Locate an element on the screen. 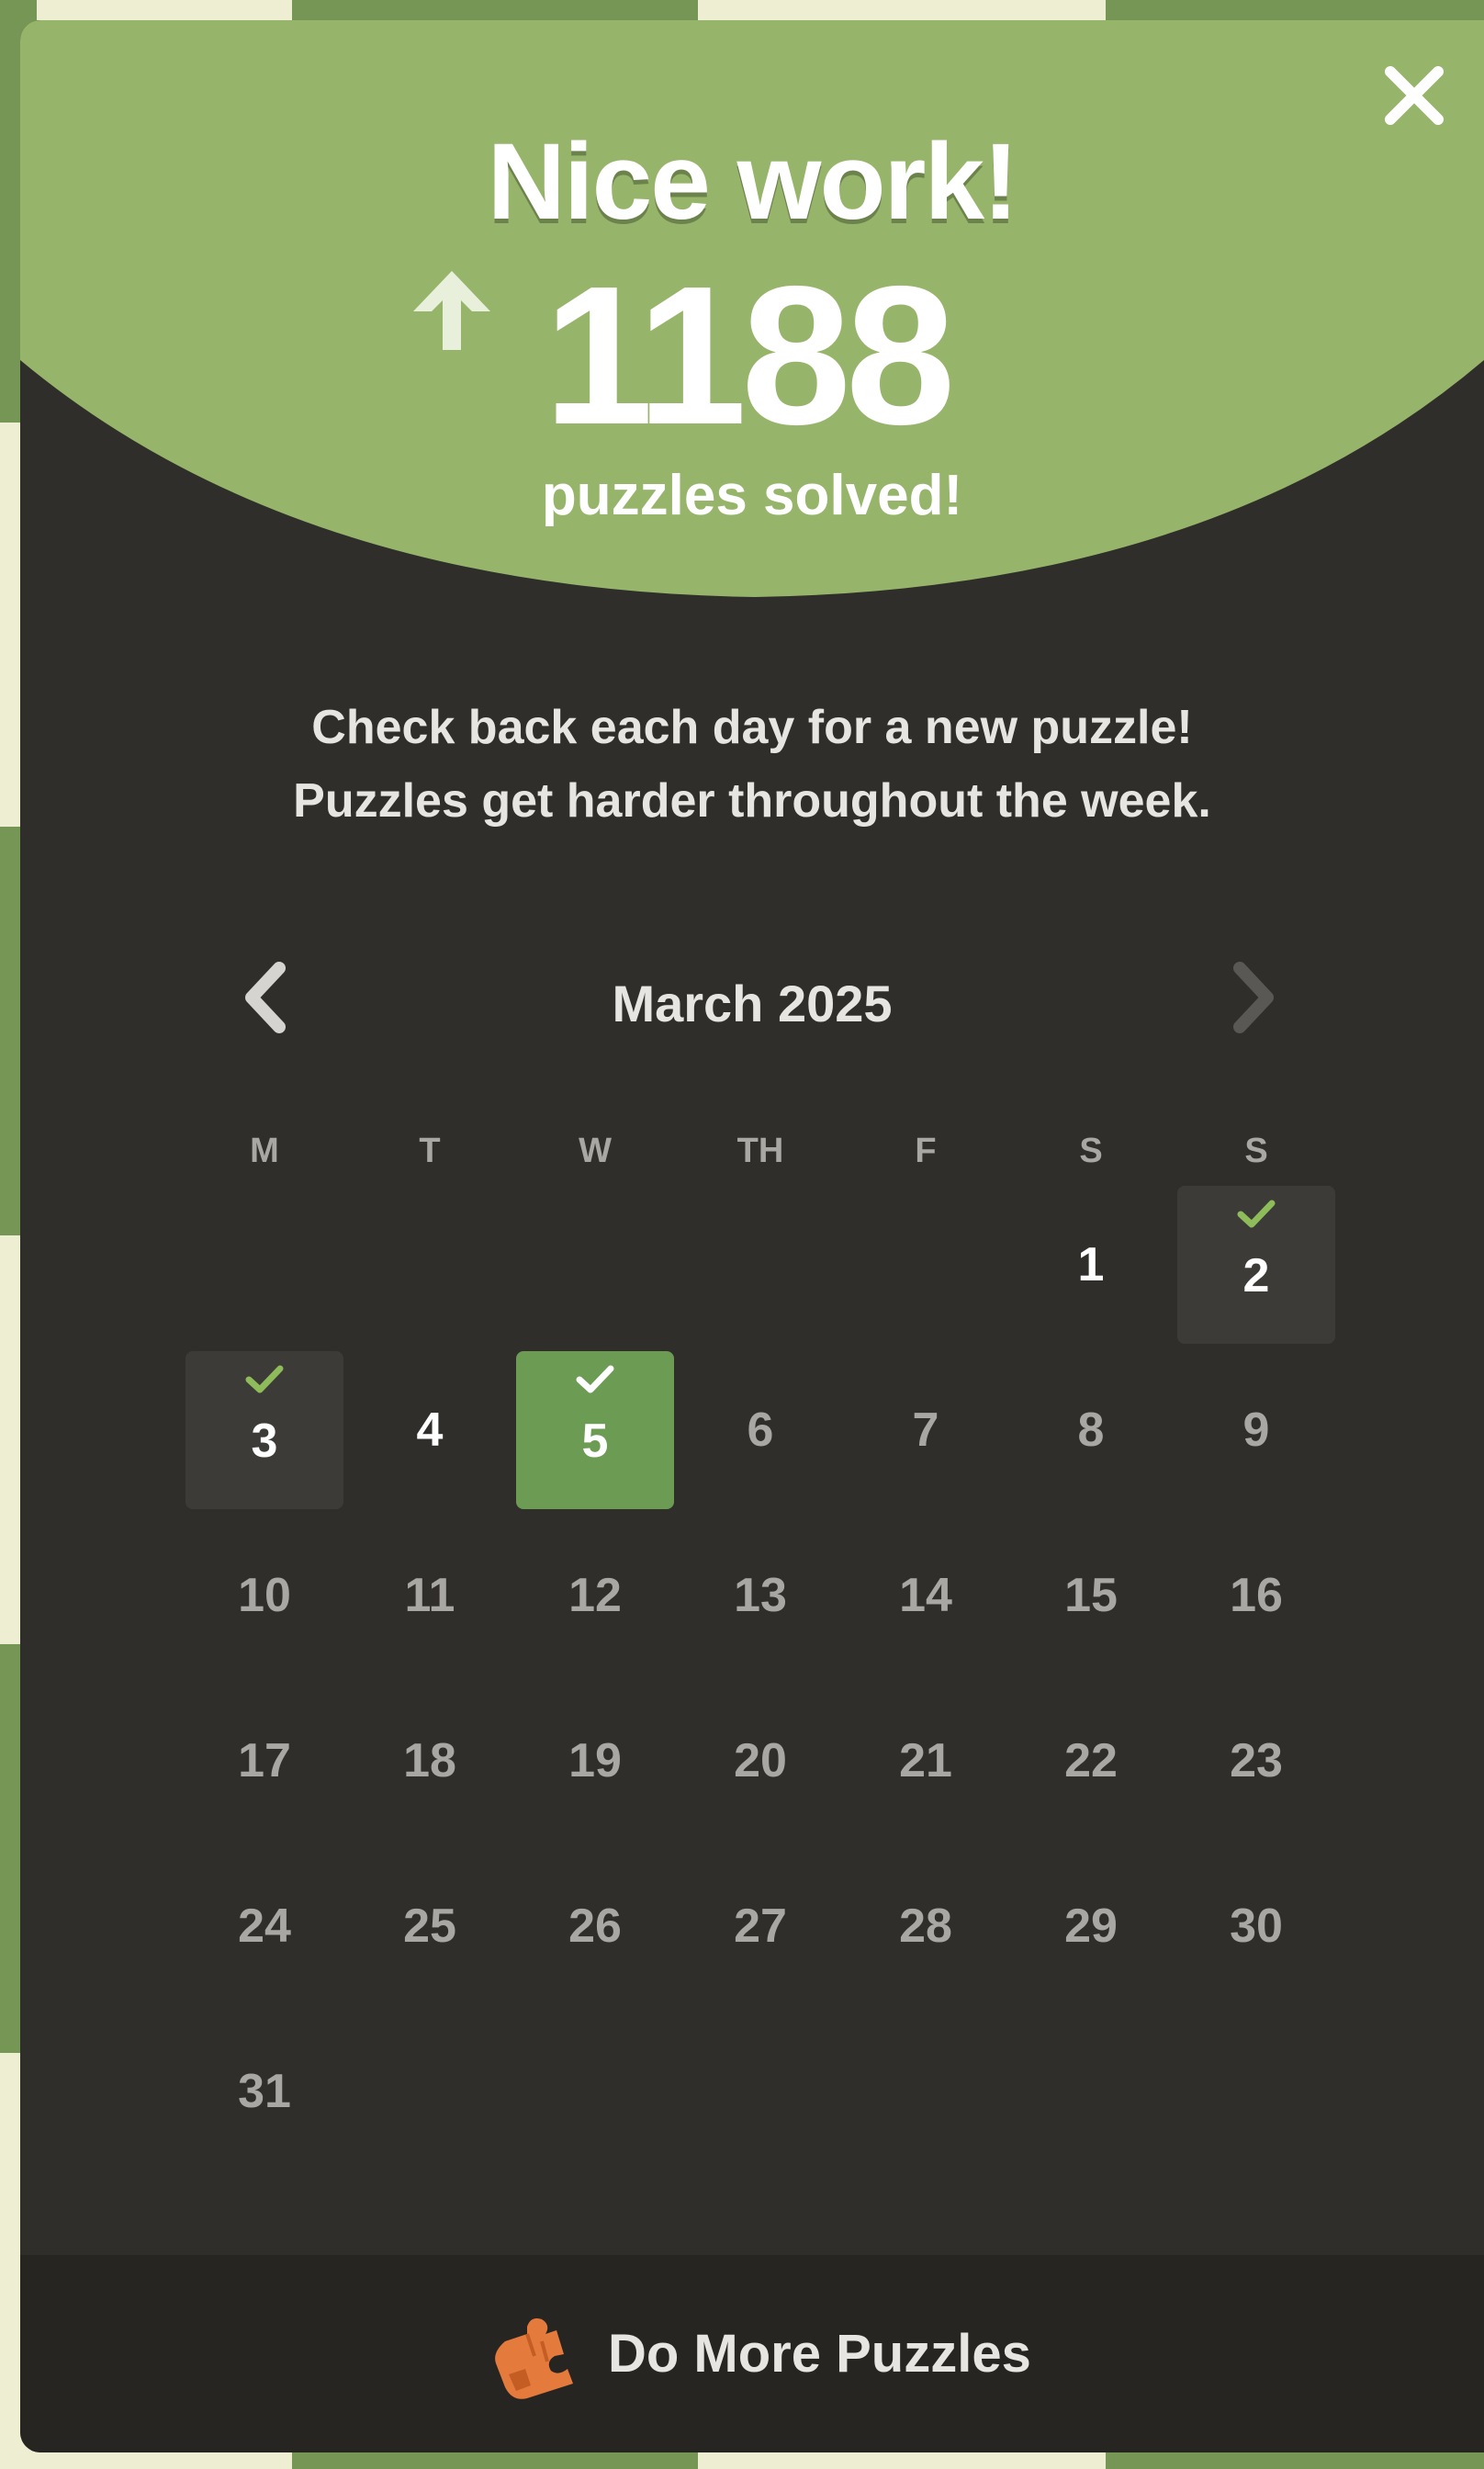  calendar-day: 28 is located at coordinates (926, 1926).